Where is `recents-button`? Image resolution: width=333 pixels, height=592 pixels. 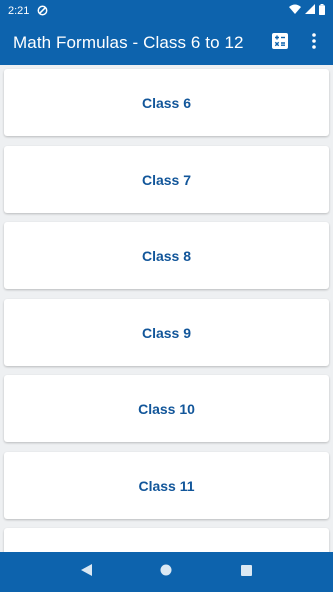 recents-button is located at coordinates (247, 572).